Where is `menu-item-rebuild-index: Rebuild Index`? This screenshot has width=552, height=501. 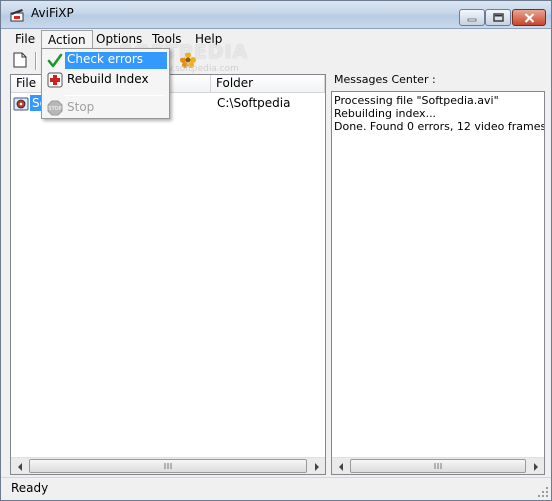
menu-item-rebuild-index: Rebuild Index is located at coordinates (105, 79).